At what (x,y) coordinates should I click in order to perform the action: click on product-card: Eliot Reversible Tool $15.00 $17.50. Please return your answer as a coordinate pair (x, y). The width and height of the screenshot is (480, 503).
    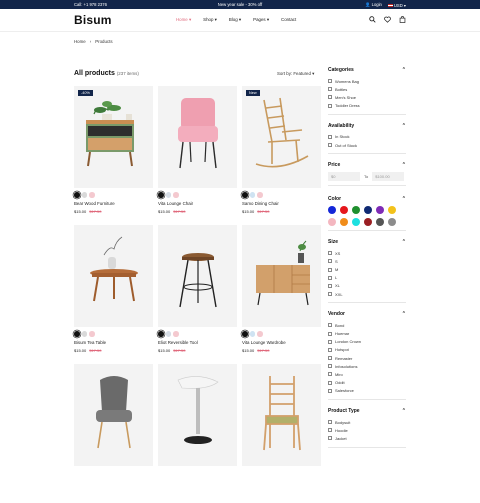
    Looking at the image, I should click on (197, 294).